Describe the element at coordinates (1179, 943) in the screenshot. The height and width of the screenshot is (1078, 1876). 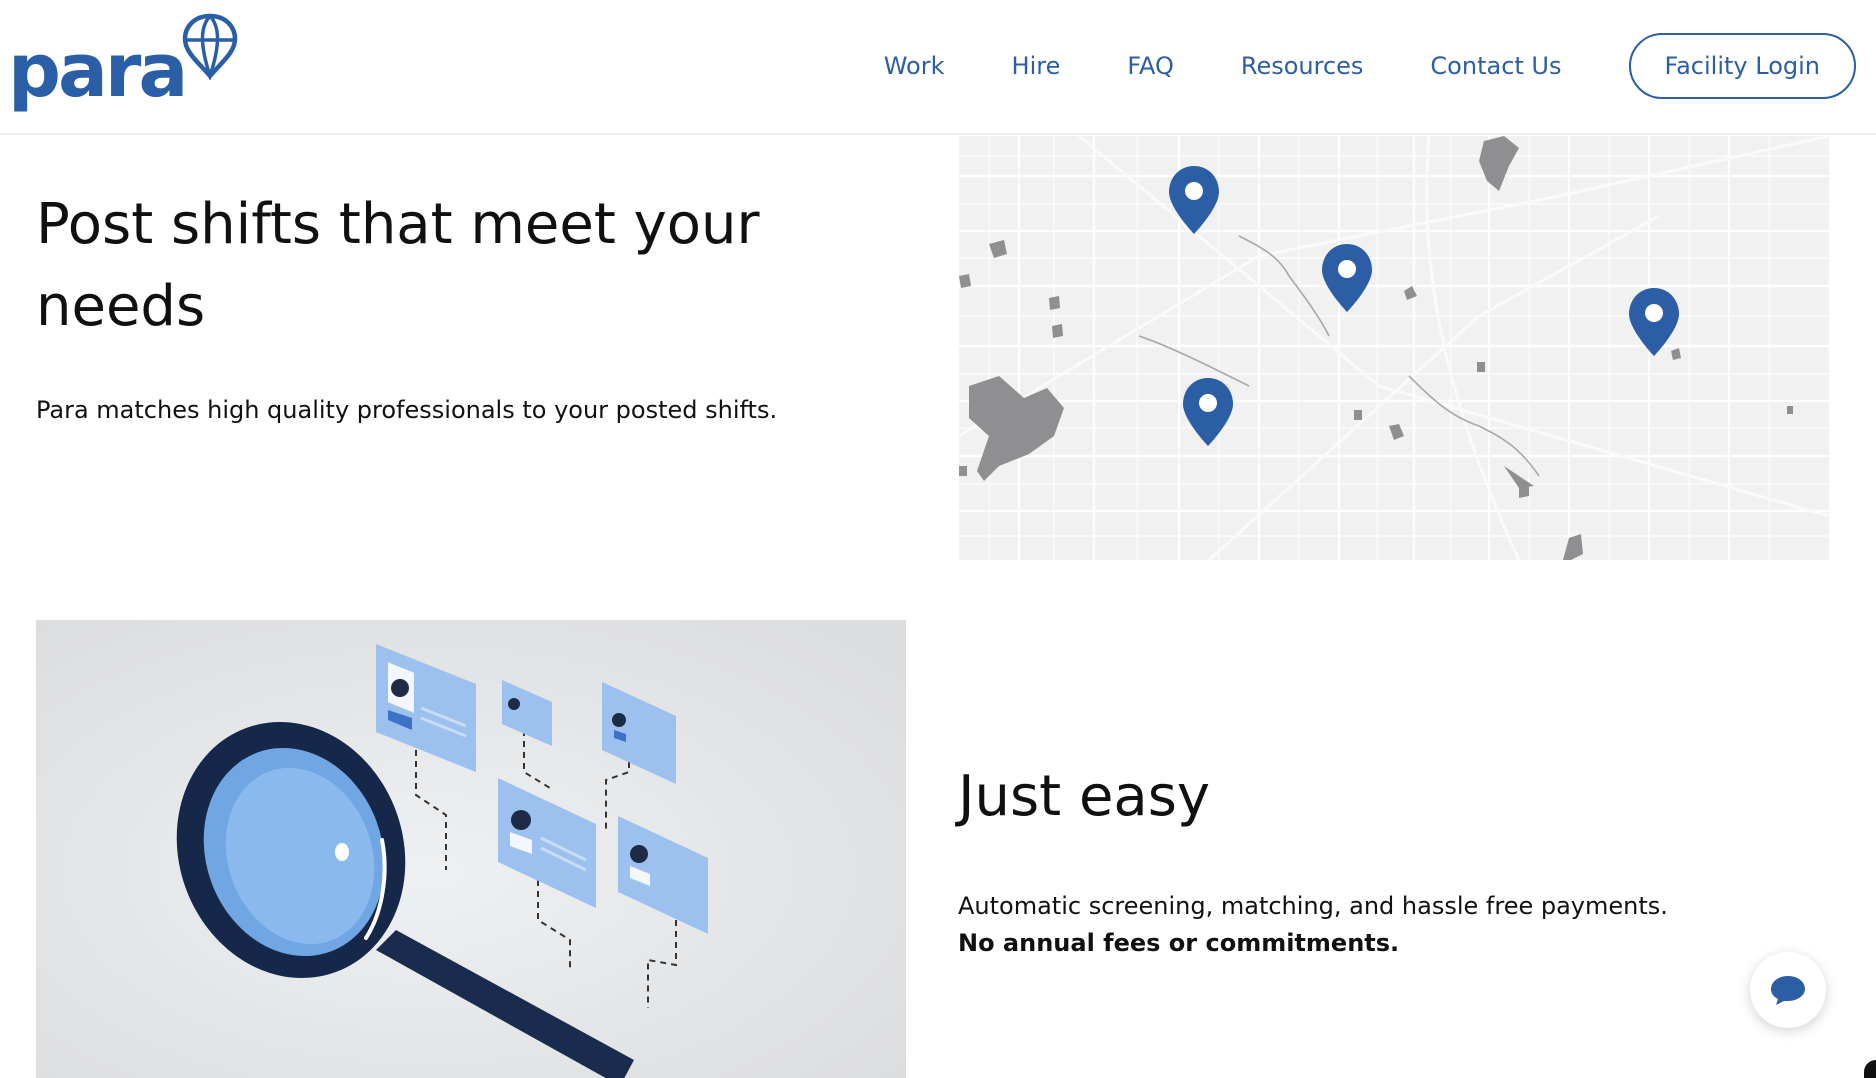
I see `section2-subtext-bold: No annual fees or commitments.` at that location.